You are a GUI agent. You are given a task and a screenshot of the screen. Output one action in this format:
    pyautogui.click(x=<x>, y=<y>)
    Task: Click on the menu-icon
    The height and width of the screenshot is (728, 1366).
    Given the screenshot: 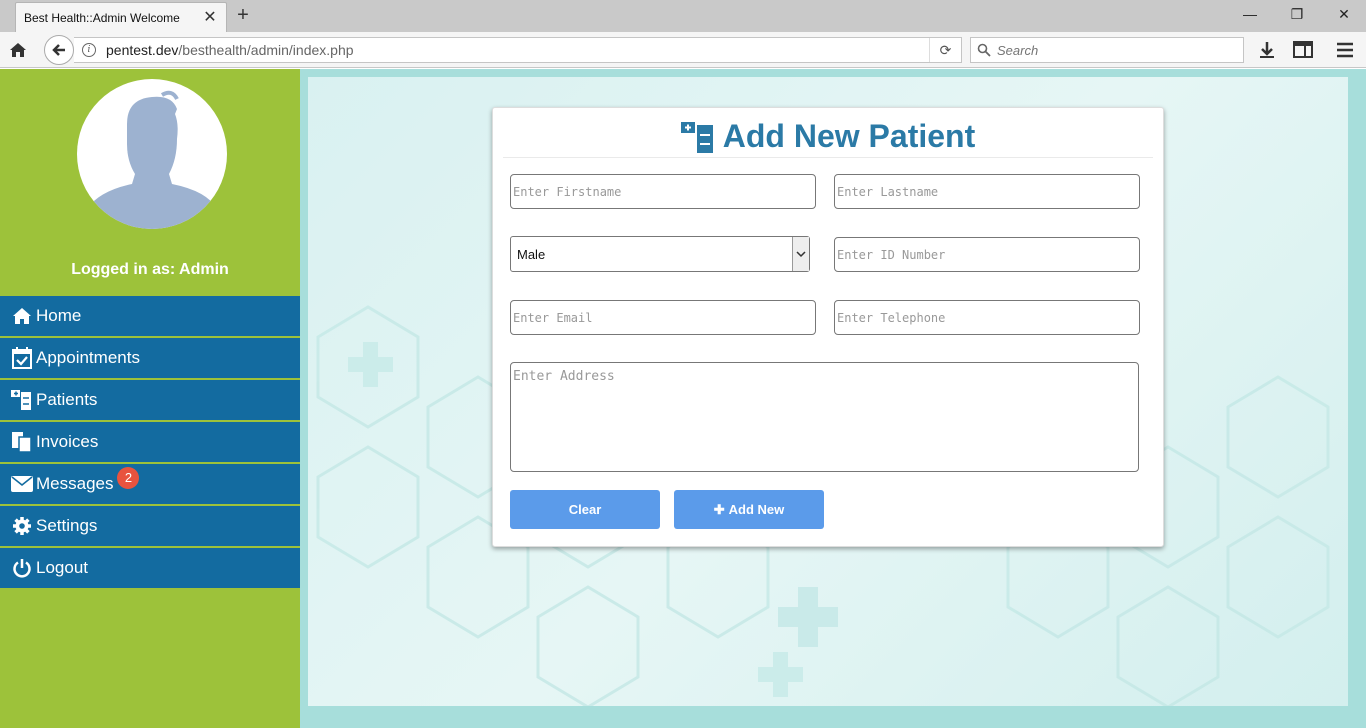 What is the action you would take?
    pyautogui.click(x=1345, y=50)
    